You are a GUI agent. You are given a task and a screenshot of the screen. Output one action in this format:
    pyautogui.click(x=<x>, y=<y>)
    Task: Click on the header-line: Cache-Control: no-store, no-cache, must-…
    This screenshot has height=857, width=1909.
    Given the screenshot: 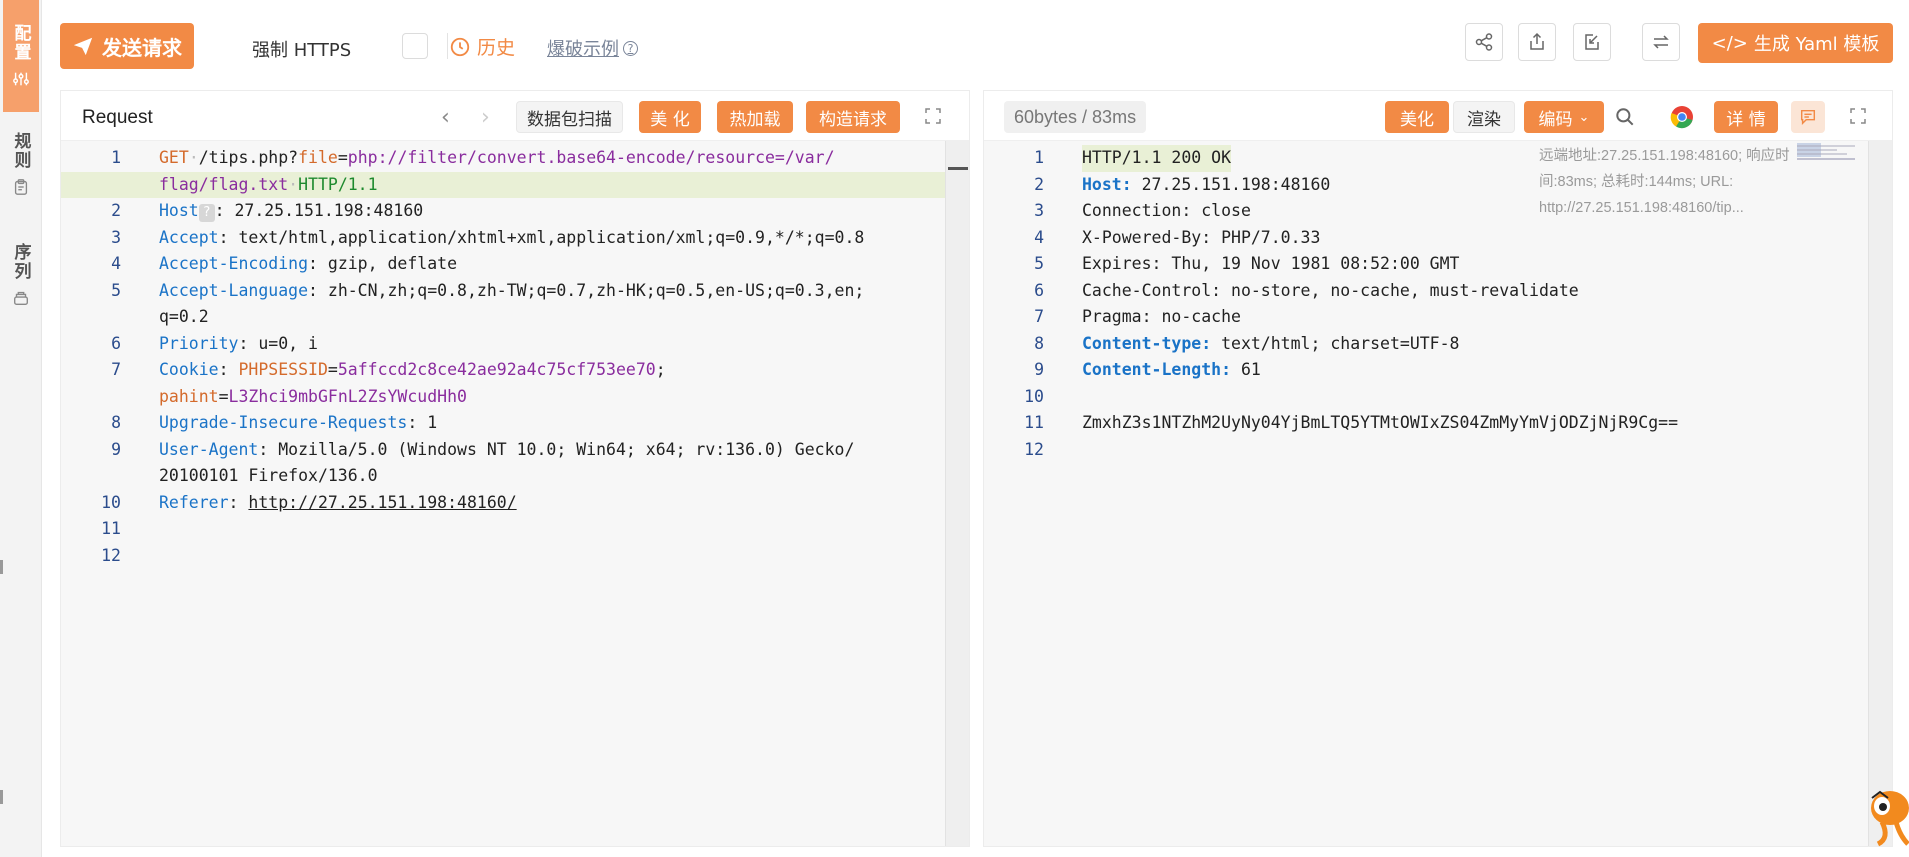 What is the action you would take?
    pyautogui.click(x=1330, y=290)
    